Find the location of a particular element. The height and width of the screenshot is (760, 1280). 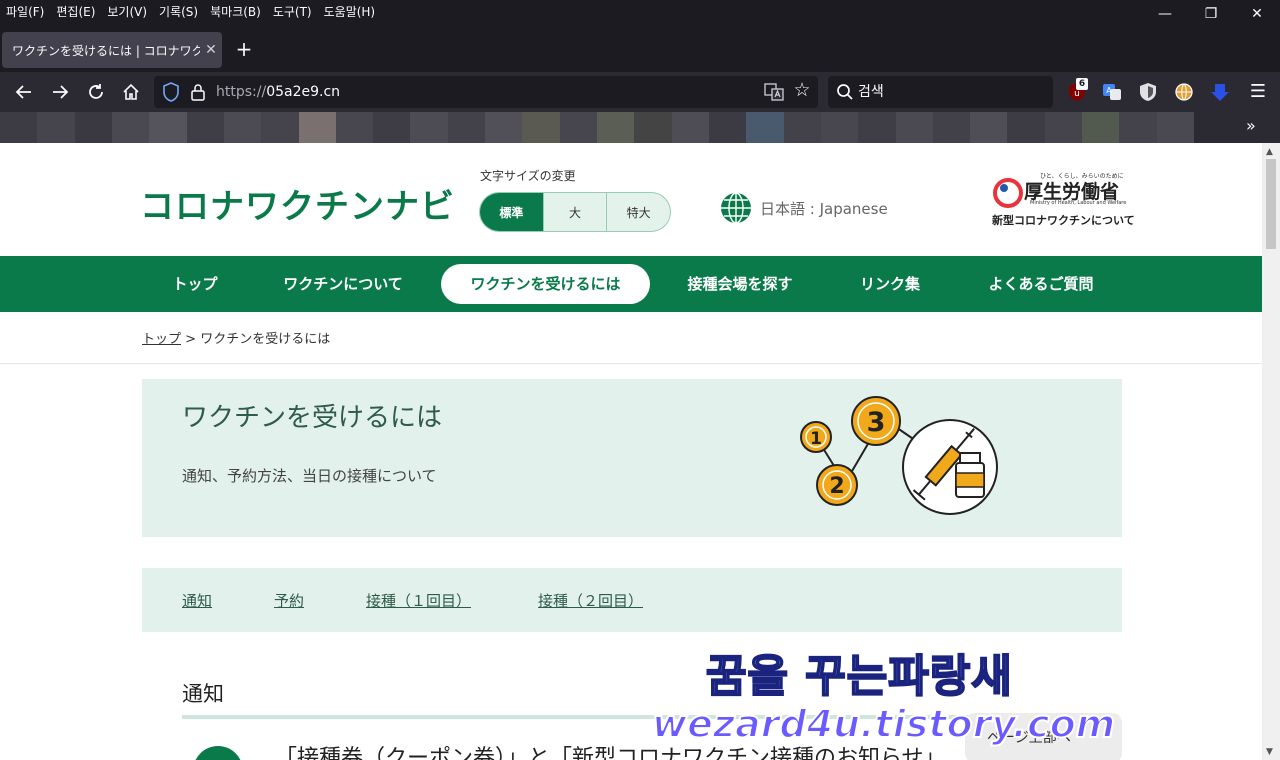

nav-find-venue: 接種会場を探す is located at coordinates (740, 284).